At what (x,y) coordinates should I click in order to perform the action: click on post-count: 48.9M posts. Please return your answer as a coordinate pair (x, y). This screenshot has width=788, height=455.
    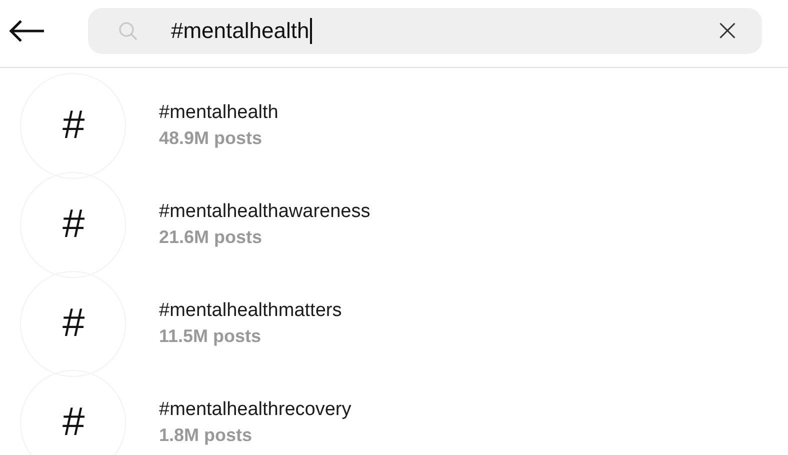
    Looking at the image, I should click on (211, 138).